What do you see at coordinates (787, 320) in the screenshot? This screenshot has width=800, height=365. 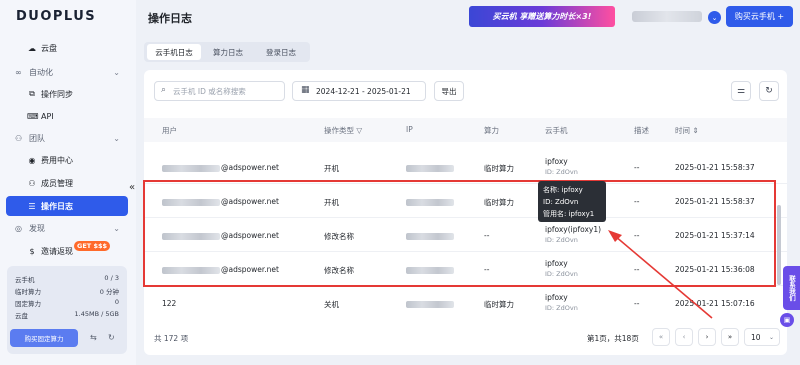 I see `chat-icon: ▣` at bounding box center [787, 320].